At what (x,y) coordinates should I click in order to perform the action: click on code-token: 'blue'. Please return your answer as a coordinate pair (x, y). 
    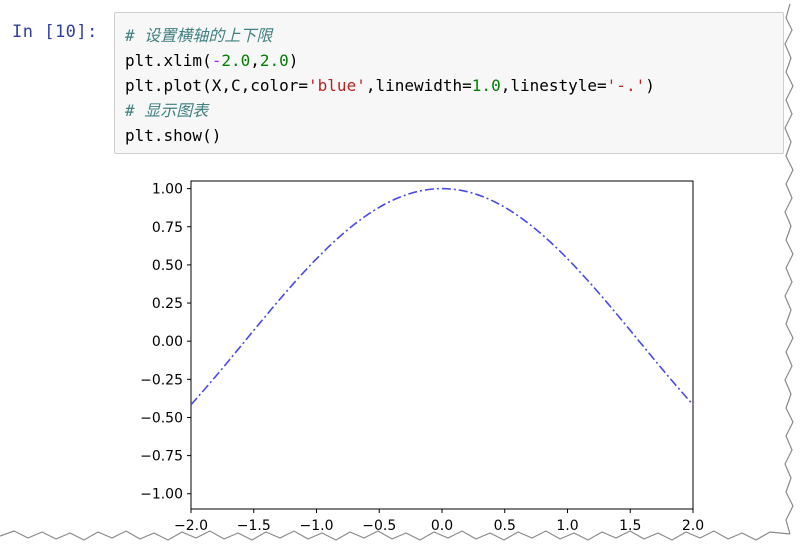
    Looking at the image, I should click on (337, 85).